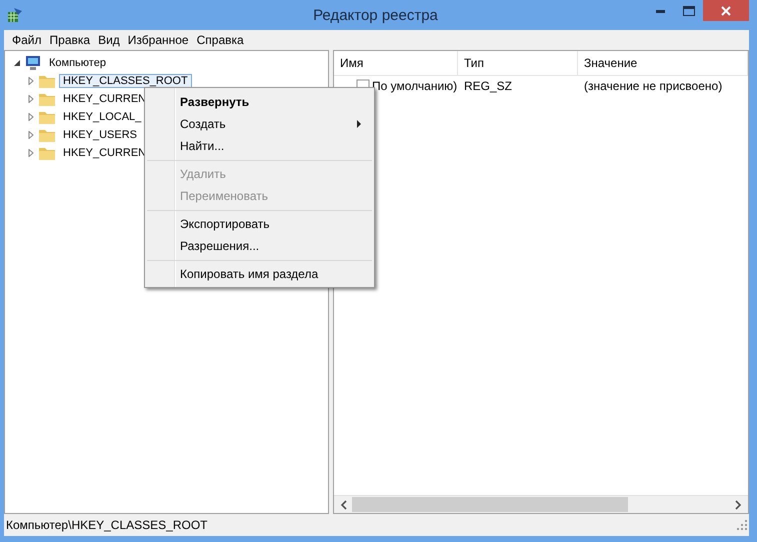  What do you see at coordinates (17, 63) in the screenshot?
I see `expander-icon` at bounding box center [17, 63].